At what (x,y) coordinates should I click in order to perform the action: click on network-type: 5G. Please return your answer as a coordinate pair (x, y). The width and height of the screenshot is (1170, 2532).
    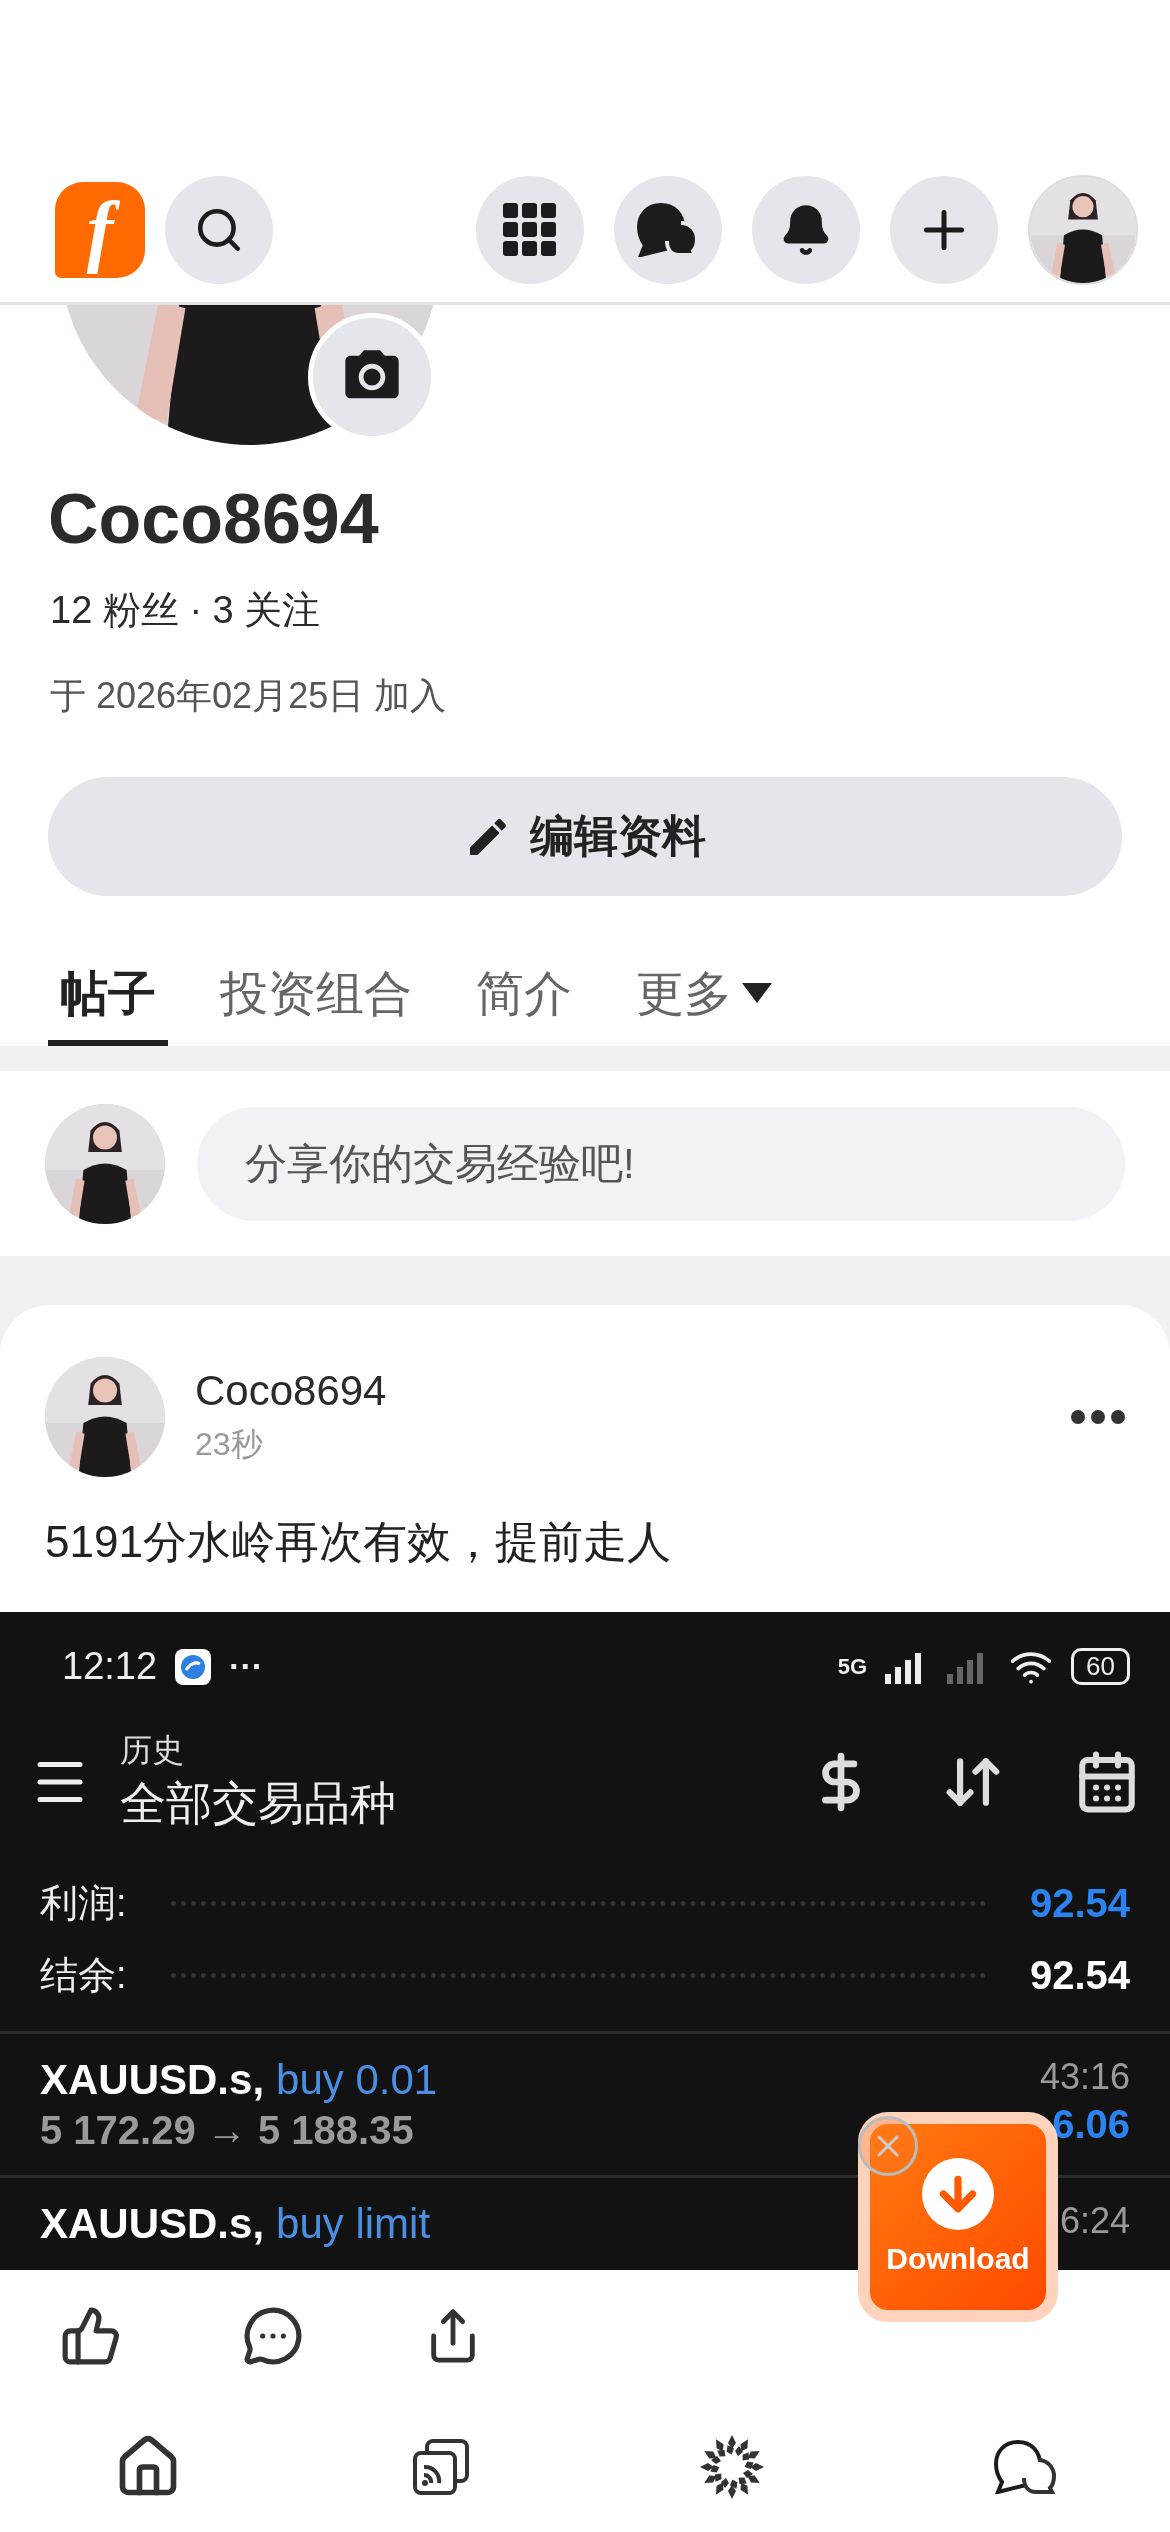
    Looking at the image, I should click on (852, 1666).